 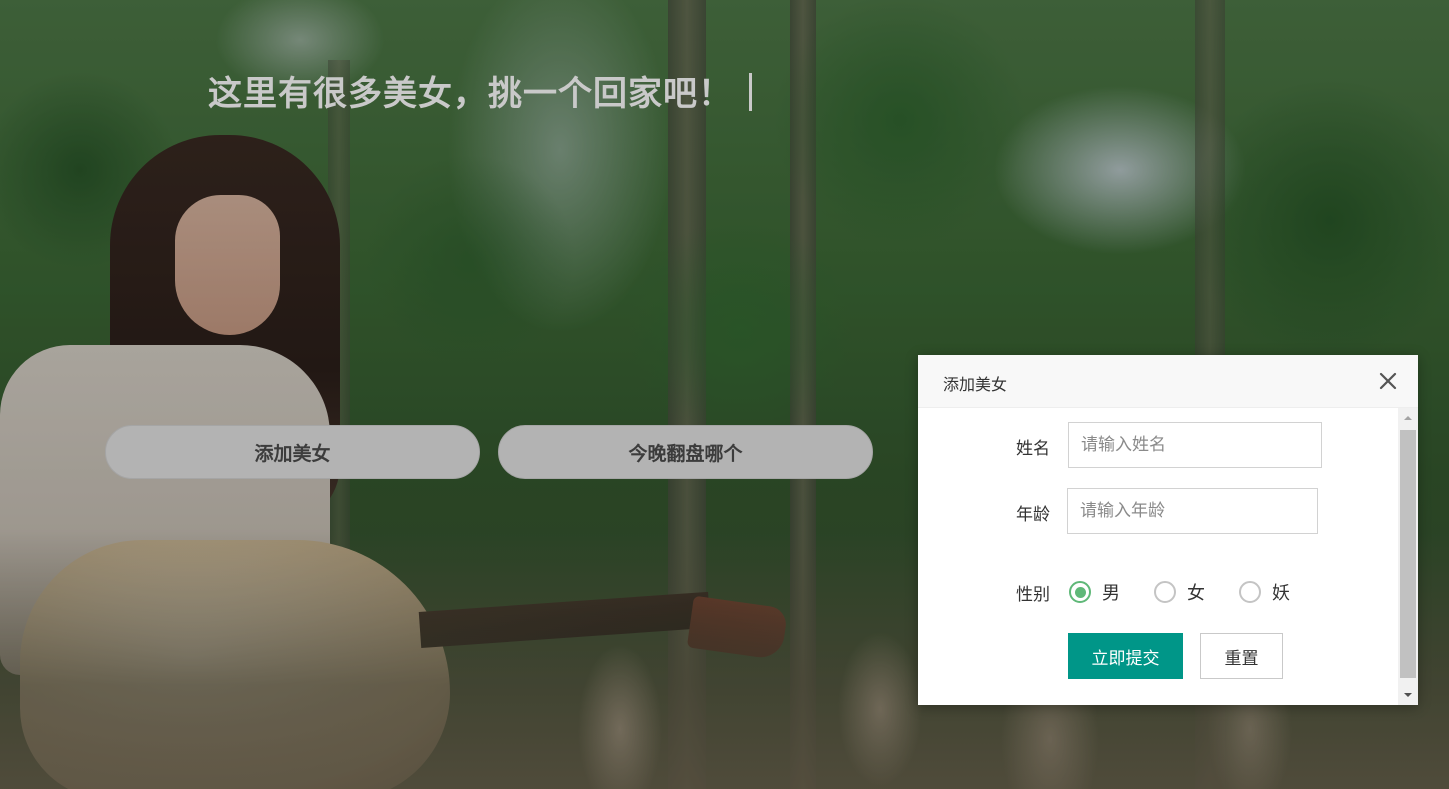 I want to click on name-input, so click(x=1195, y=445).